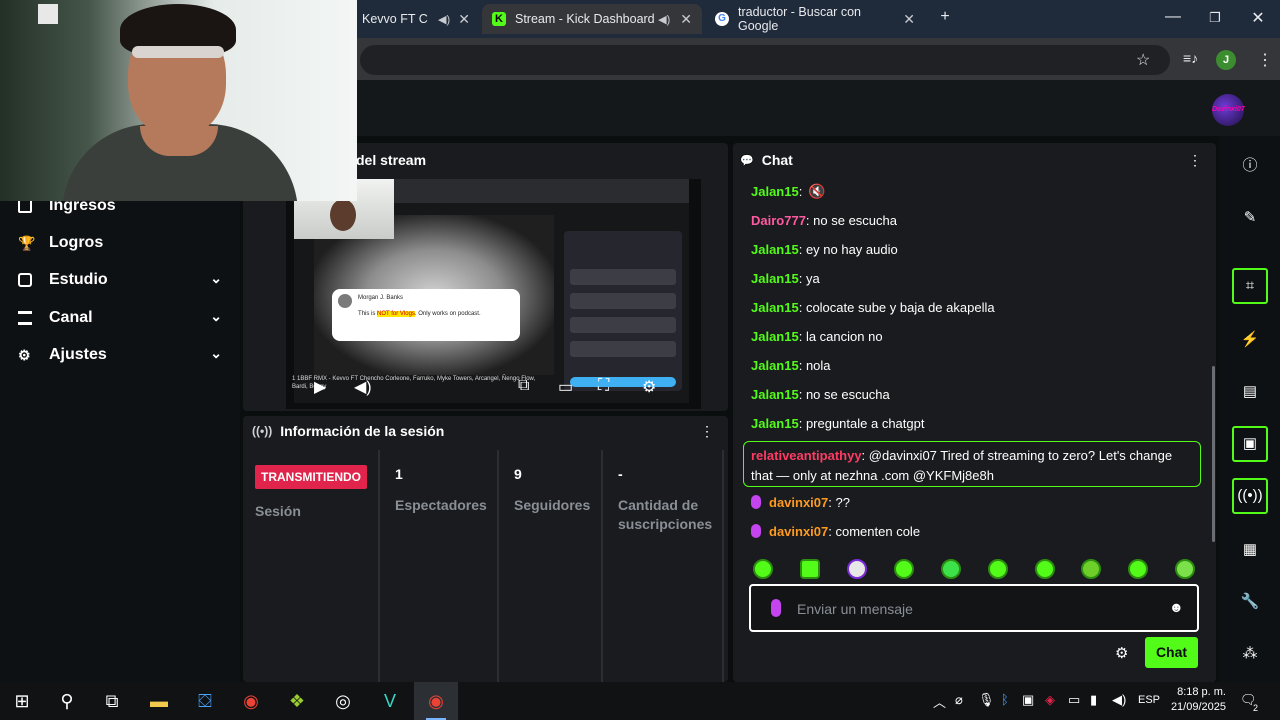  I want to click on antivirus-icon: ◈, so click(1050, 700).